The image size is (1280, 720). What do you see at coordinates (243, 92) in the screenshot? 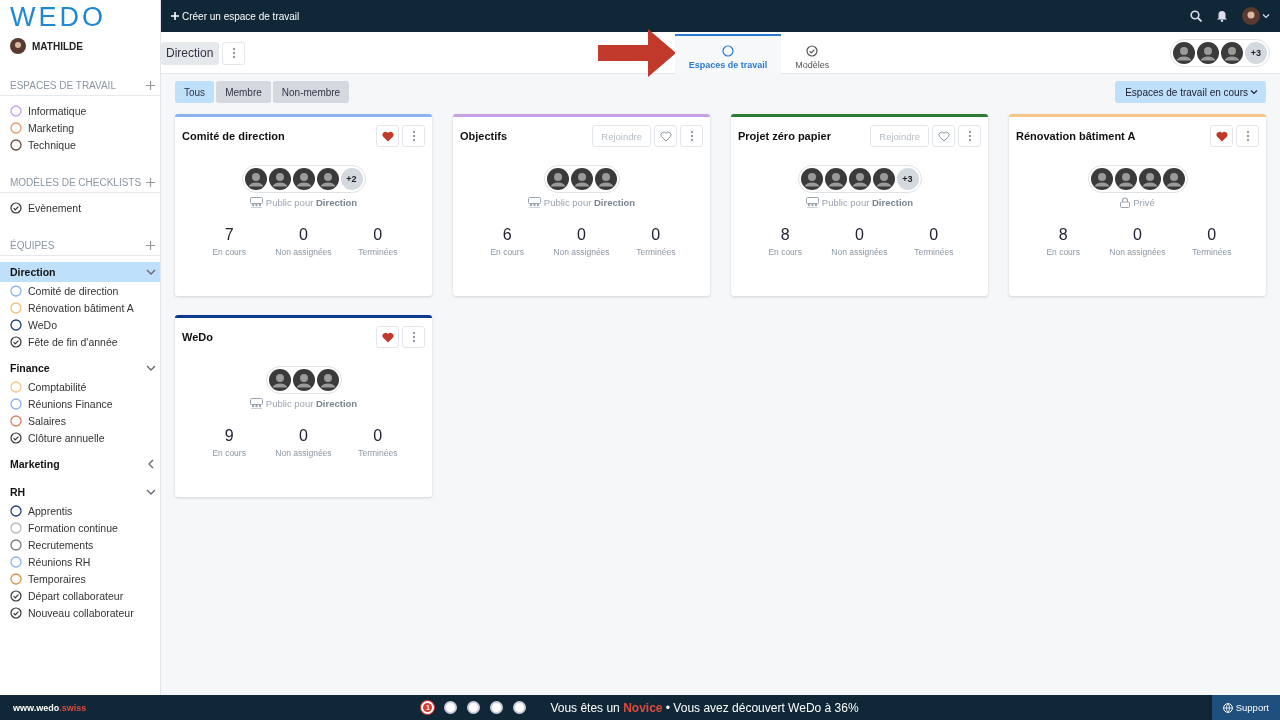
I see `filter-button: Membre` at bounding box center [243, 92].